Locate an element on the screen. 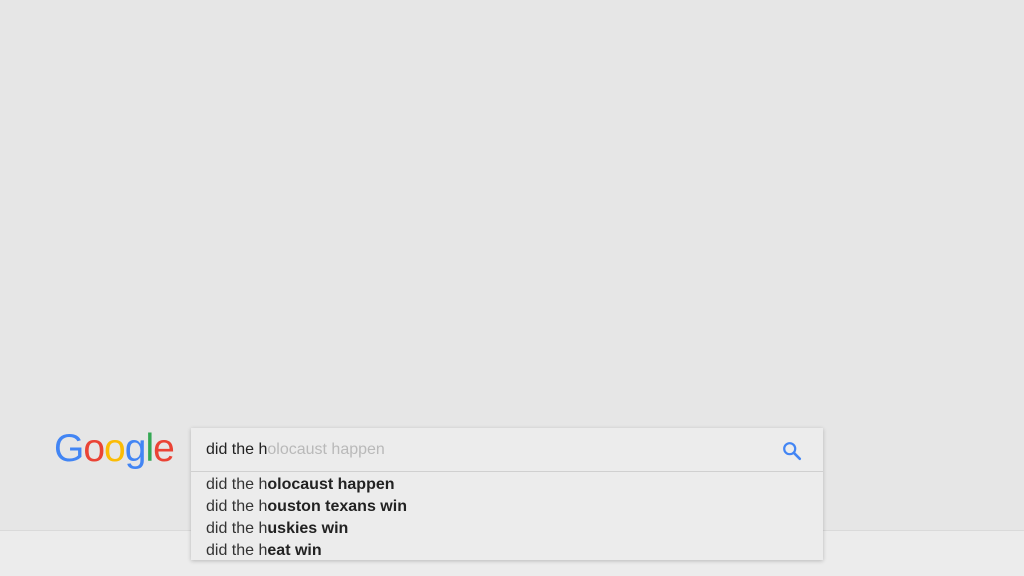  autocomplete-hint: olocaust happen is located at coordinates (326, 449).